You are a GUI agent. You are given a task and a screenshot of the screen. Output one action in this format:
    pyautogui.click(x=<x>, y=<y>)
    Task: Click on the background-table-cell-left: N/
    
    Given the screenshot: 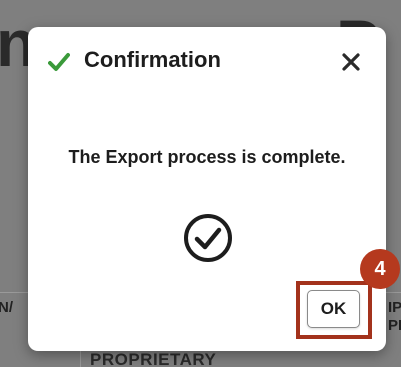 What is the action you would take?
    pyautogui.click(x=6, y=307)
    